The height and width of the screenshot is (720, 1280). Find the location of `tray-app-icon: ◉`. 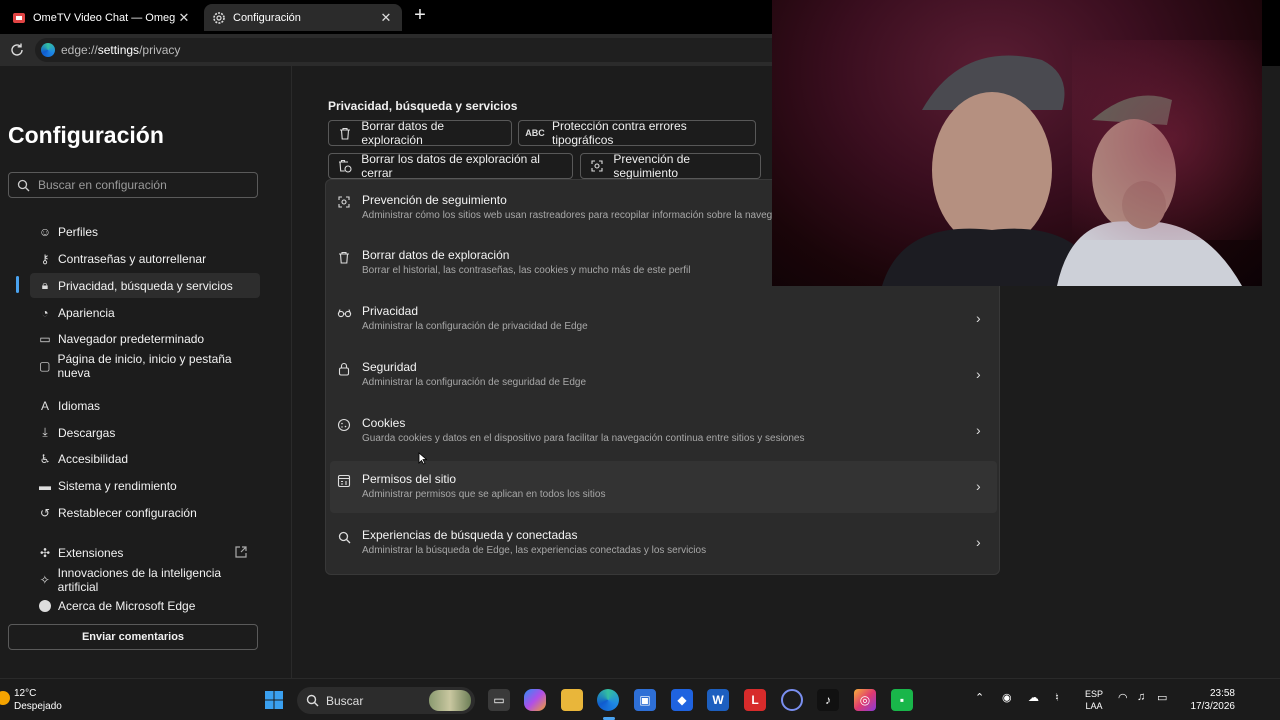

tray-app-icon: ◉ is located at coordinates (1007, 697).